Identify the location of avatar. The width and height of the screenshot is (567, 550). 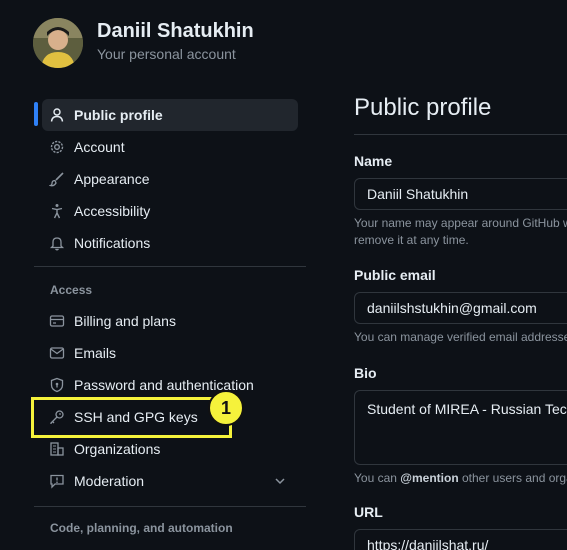
(58, 43).